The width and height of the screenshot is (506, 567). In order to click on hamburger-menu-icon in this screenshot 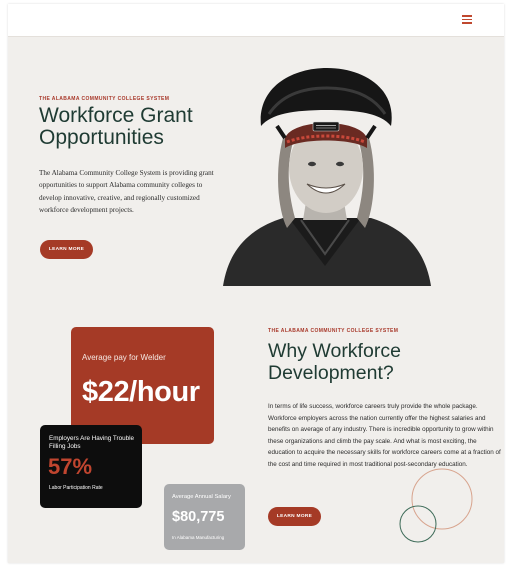, I will do `click(467, 19)`.